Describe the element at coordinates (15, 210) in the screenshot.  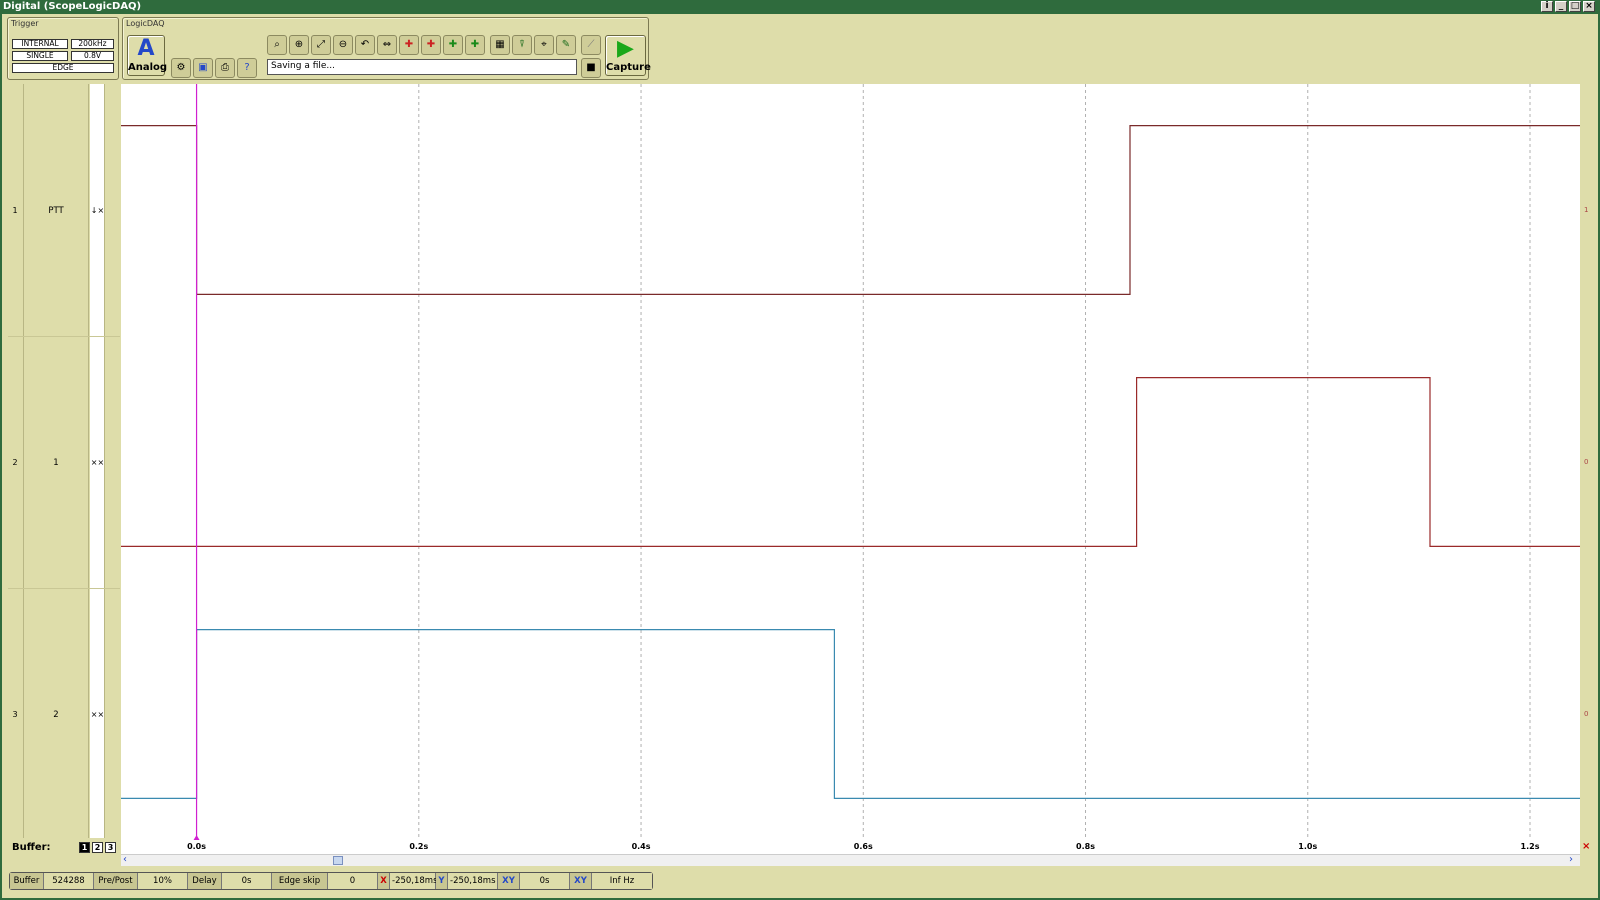
I see `channel-number: 1` at that location.